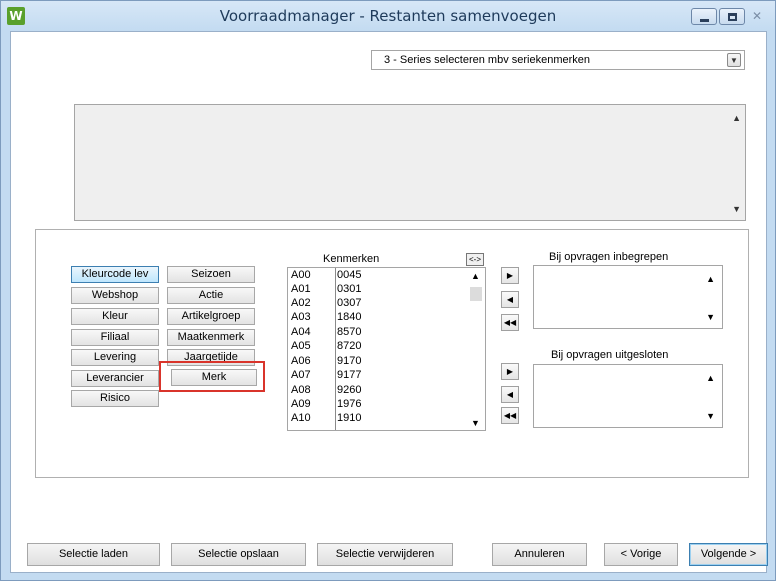 The height and width of the screenshot is (581, 776). Describe the element at coordinates (487, 60) in the screenshot. I see `series-select-value: 3 - Series selecteren mbv seriekenmerken` at that location.